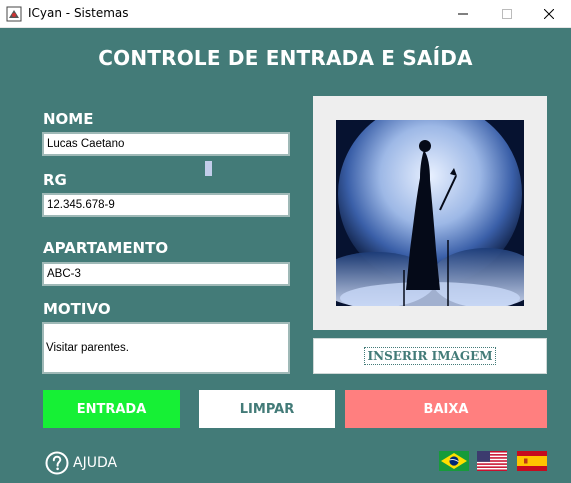 This screenshot has width=571, height=483. I want to click on nome-input, so click(166, 144).